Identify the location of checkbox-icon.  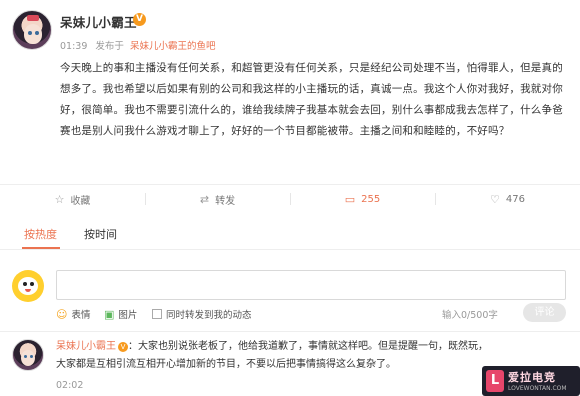
(157, 314).